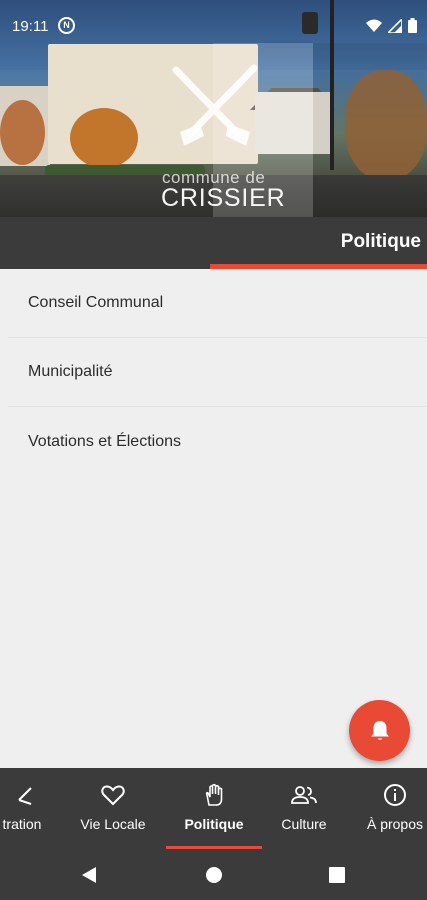 The height and width of the screenshot is (900, 427). I want to click on system-navigation-bar, so click(213, 875).